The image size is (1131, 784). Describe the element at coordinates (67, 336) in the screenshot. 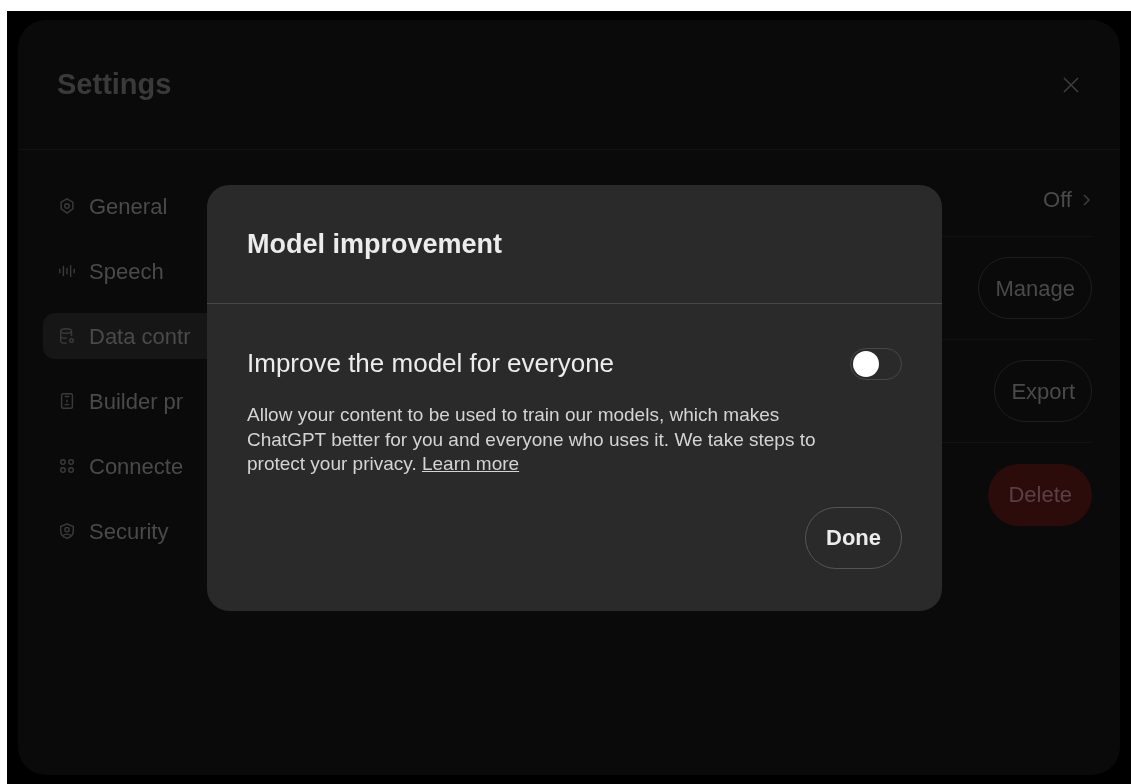

I see `database-icon` at that location.